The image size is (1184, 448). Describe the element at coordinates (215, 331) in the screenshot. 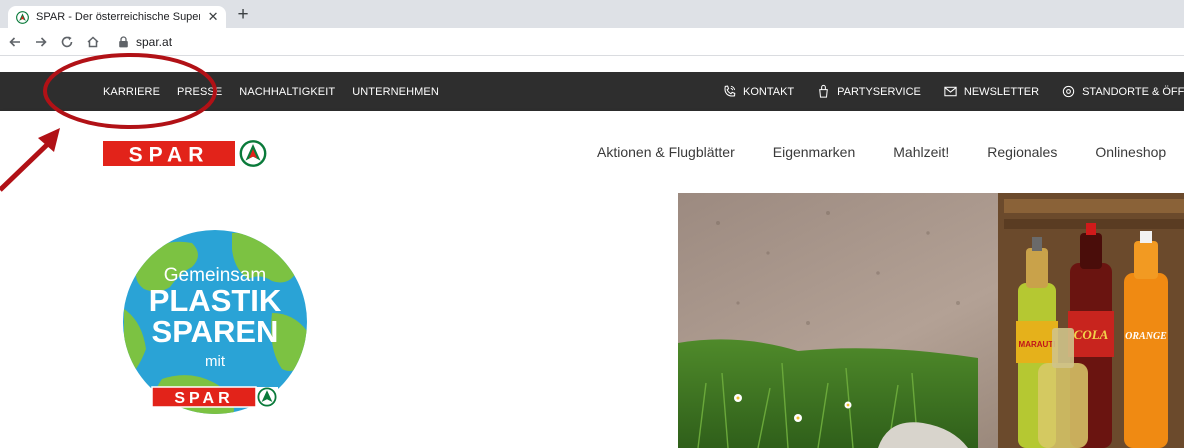

I see `badge-line-3: SPAREN` at that location.